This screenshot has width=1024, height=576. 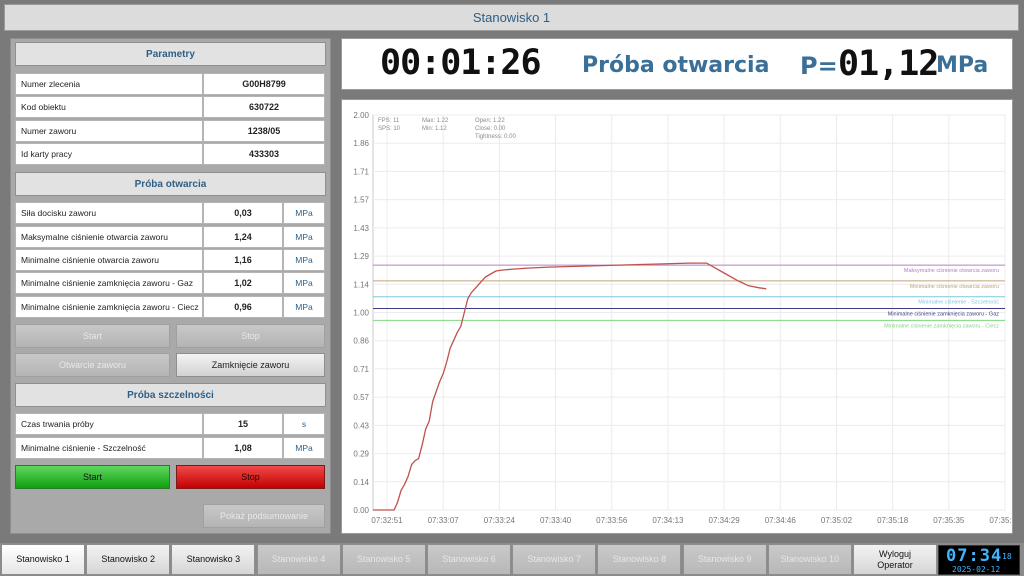 I want to click on param-value: 1238/05, so click(x=264, y=131).